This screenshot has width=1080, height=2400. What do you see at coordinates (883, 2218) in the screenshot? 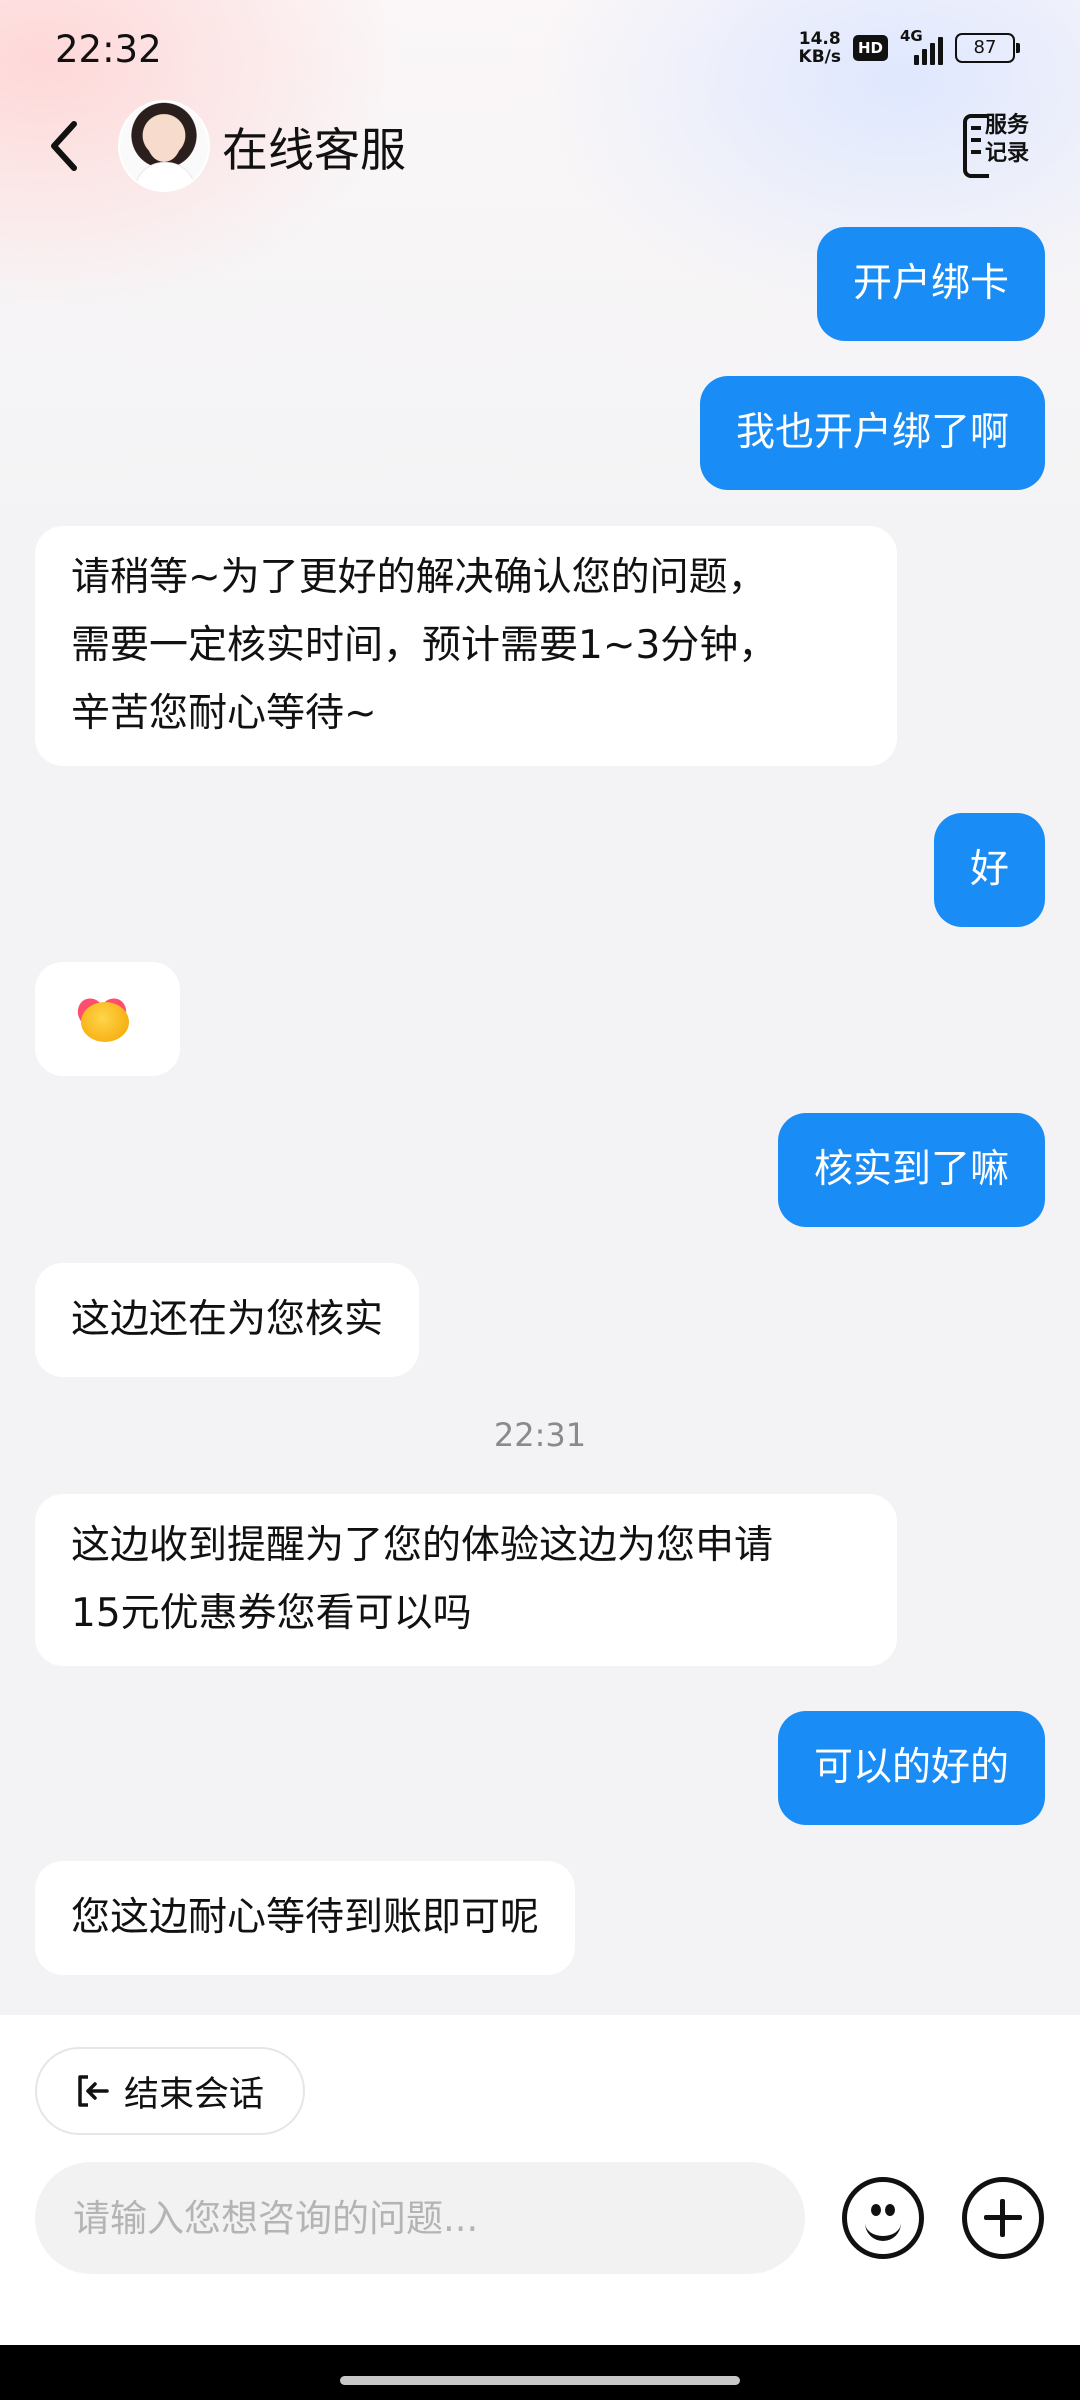
I see `emoji-button` at bounding box center [883, 2218].